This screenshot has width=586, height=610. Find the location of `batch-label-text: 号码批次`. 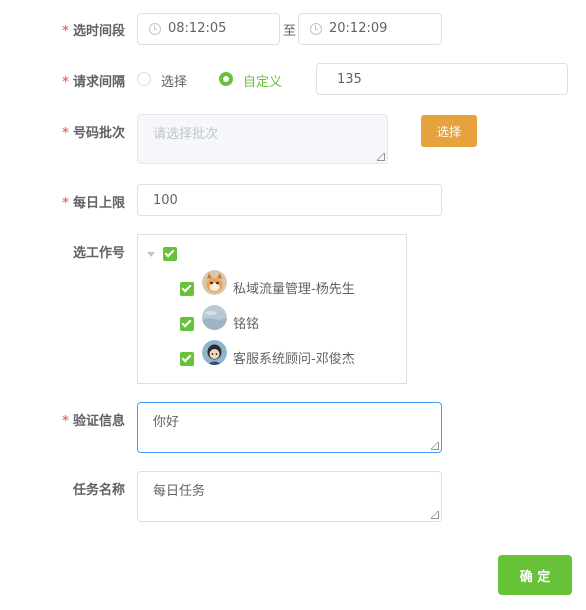

batch-label-text: 号码批次 is located at coordinates (98, 133).